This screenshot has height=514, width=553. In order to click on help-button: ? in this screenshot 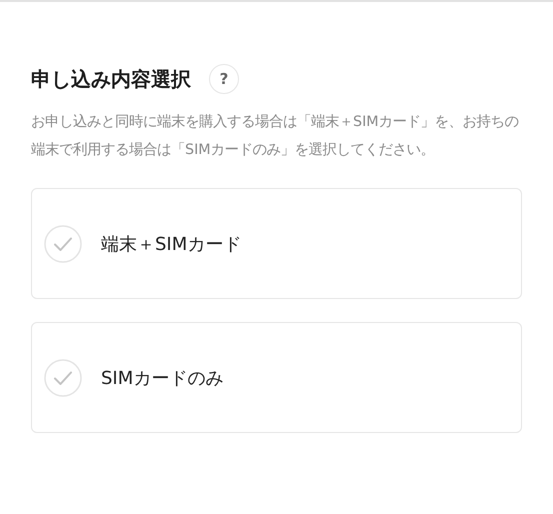, I will do `click(224, 79)`.